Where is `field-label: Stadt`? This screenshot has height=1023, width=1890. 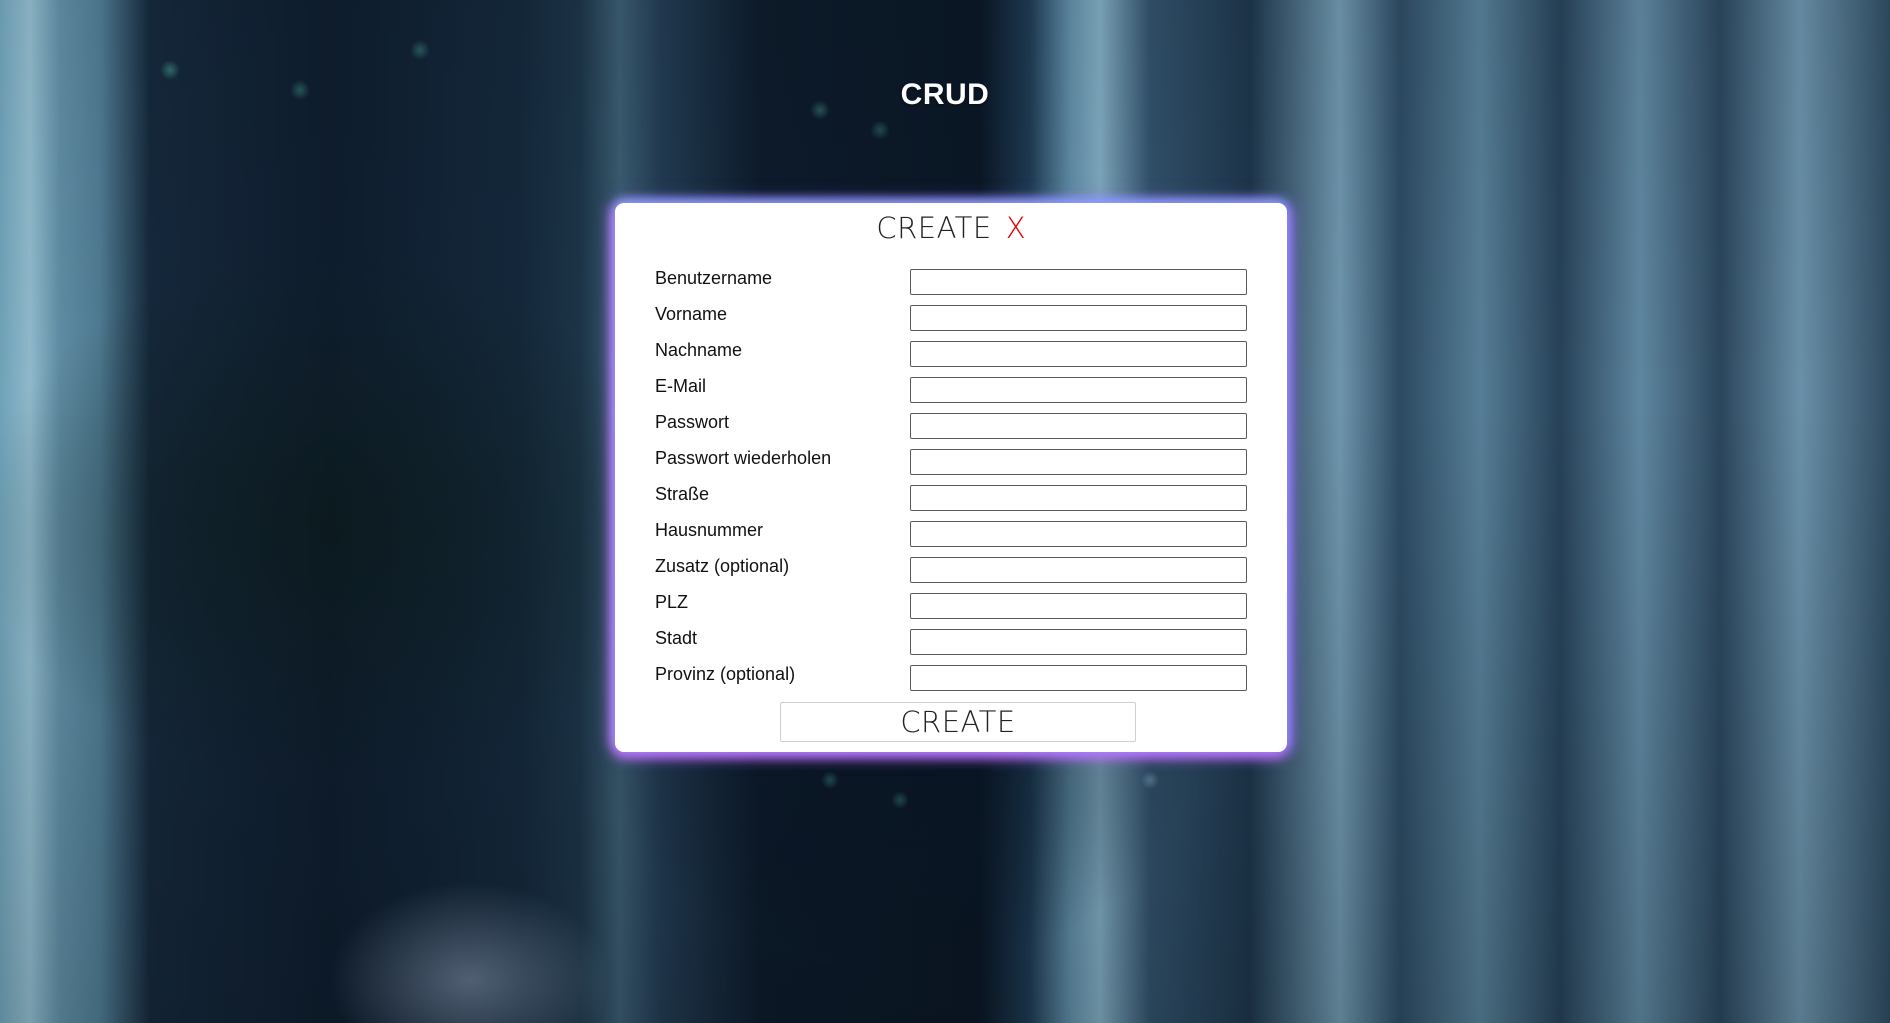
field-label: Stadt is located at coordinates (676, 638).